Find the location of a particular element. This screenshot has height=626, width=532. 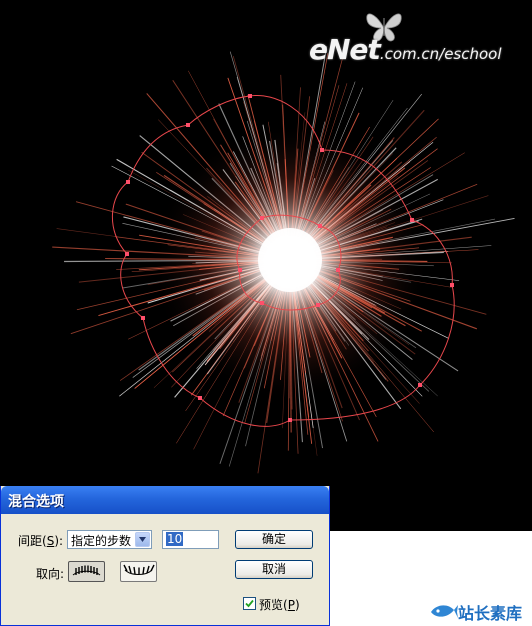

preview-mnemonic: P is located at coordinates (291, 605).